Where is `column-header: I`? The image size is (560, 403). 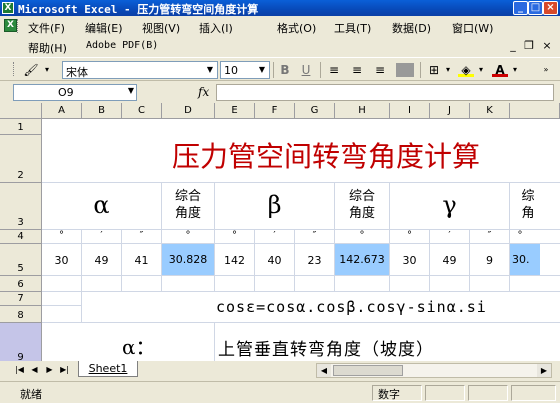 column-header: I is located at coordinates (410, 111).